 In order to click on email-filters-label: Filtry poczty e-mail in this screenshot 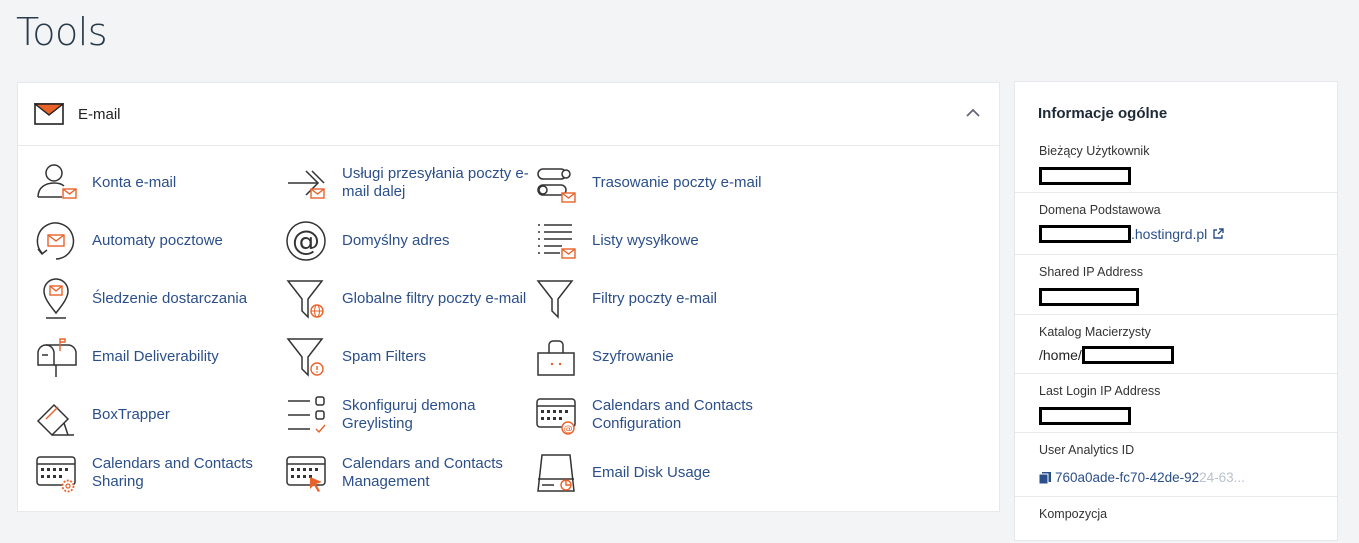, I will do `click(655, 298)`.